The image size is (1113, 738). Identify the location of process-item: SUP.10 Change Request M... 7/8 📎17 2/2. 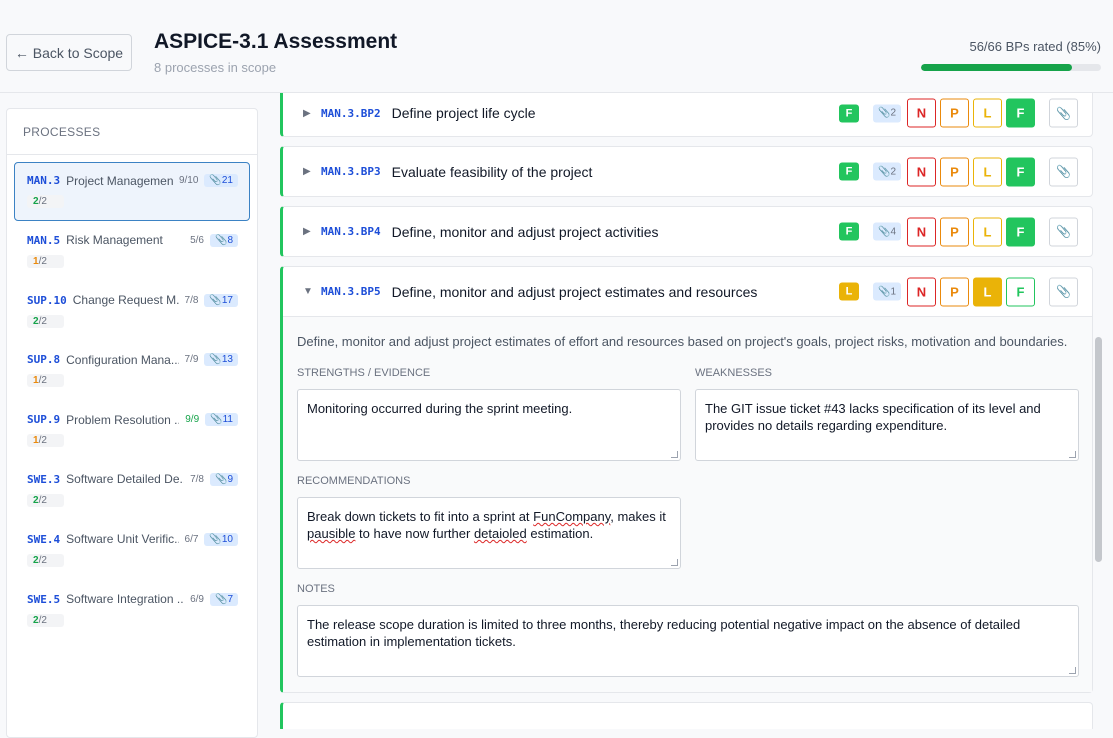
(132, 311).